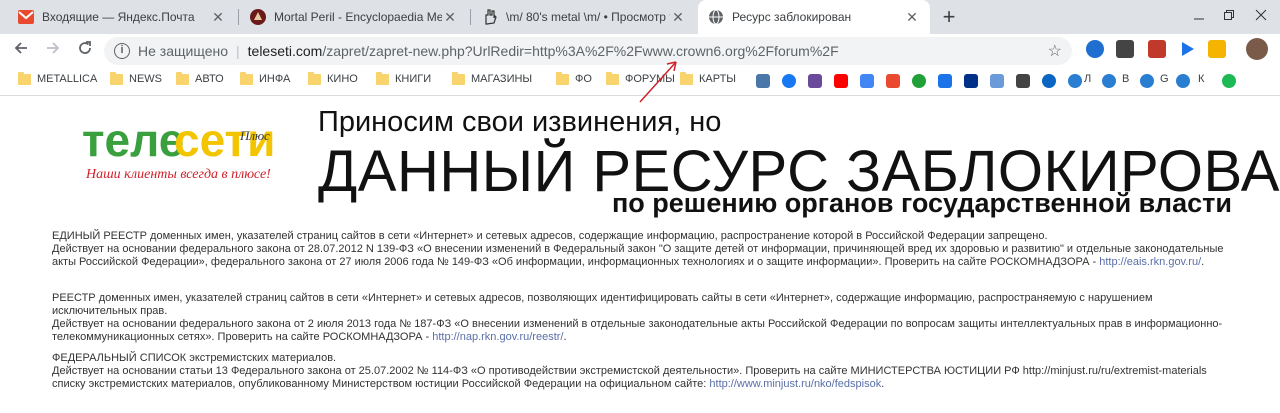 Image resolution: width=1280 pixels, height=413 pixels. Describe the element at coordinates (413, 79) in the screenshot. I see `bookmark-label: КНИГИ` at that location.